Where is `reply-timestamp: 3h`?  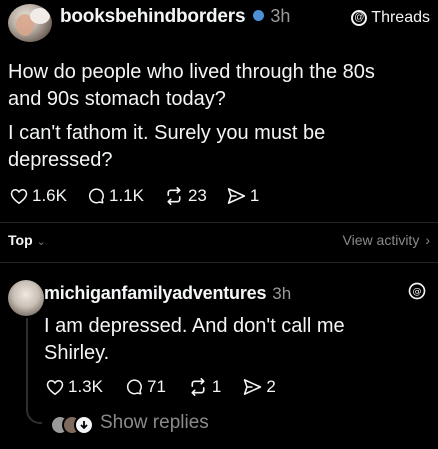 reply-timestamp: 3h is located at coordinates (282, 293).